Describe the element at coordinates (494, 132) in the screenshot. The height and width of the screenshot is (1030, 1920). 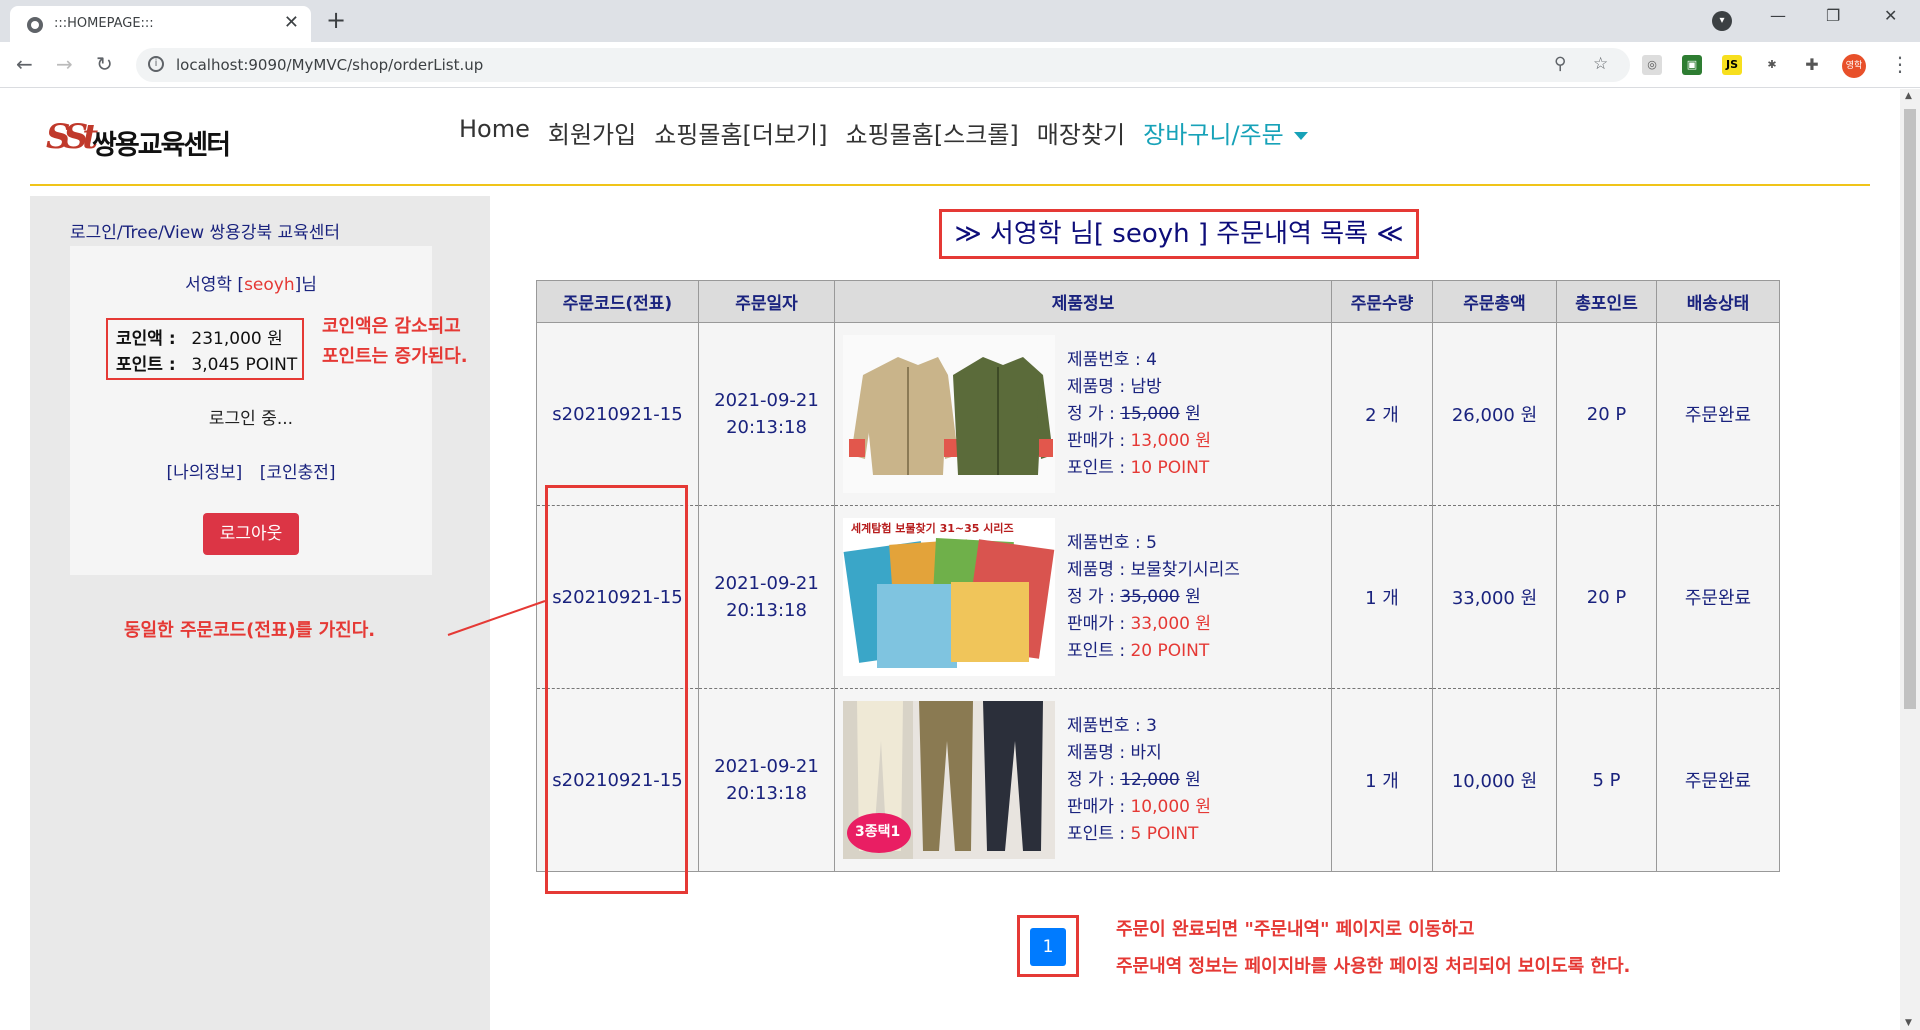
I see `nav-home: Home` at that location.